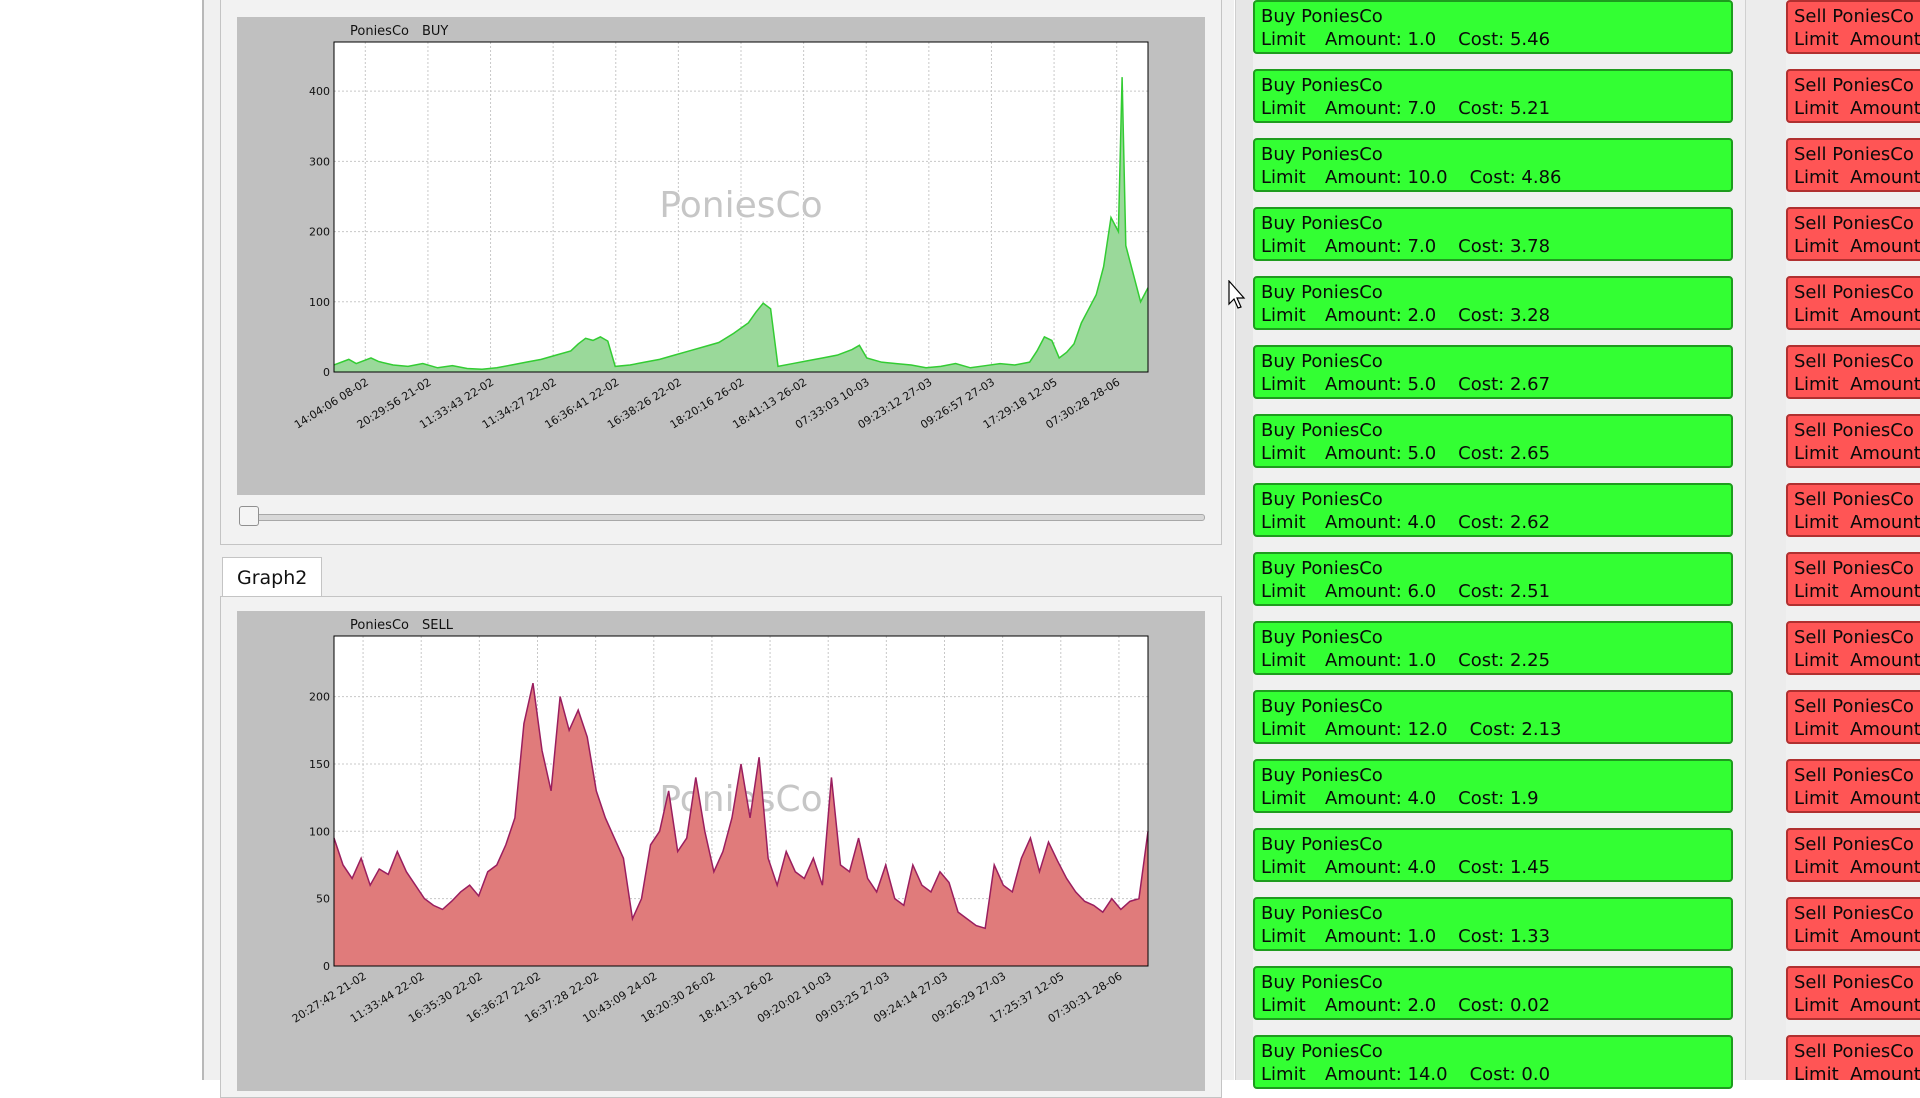 This screenshot has height=1098, width=1920. I want to click on y-tick-label: 0, so click(326, 966).